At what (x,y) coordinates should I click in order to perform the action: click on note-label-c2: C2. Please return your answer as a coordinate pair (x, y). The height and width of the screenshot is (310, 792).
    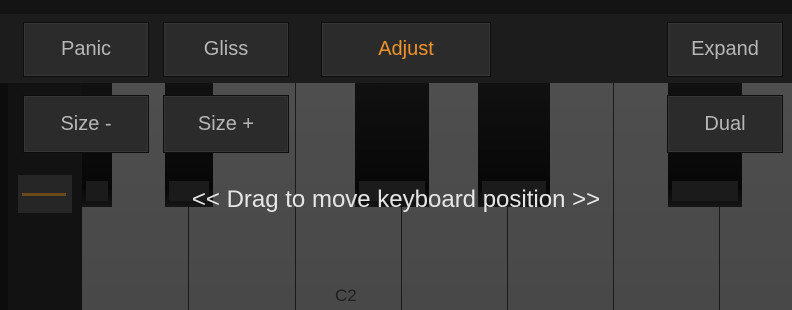
    Looking at the image, I should click on (346, 295).